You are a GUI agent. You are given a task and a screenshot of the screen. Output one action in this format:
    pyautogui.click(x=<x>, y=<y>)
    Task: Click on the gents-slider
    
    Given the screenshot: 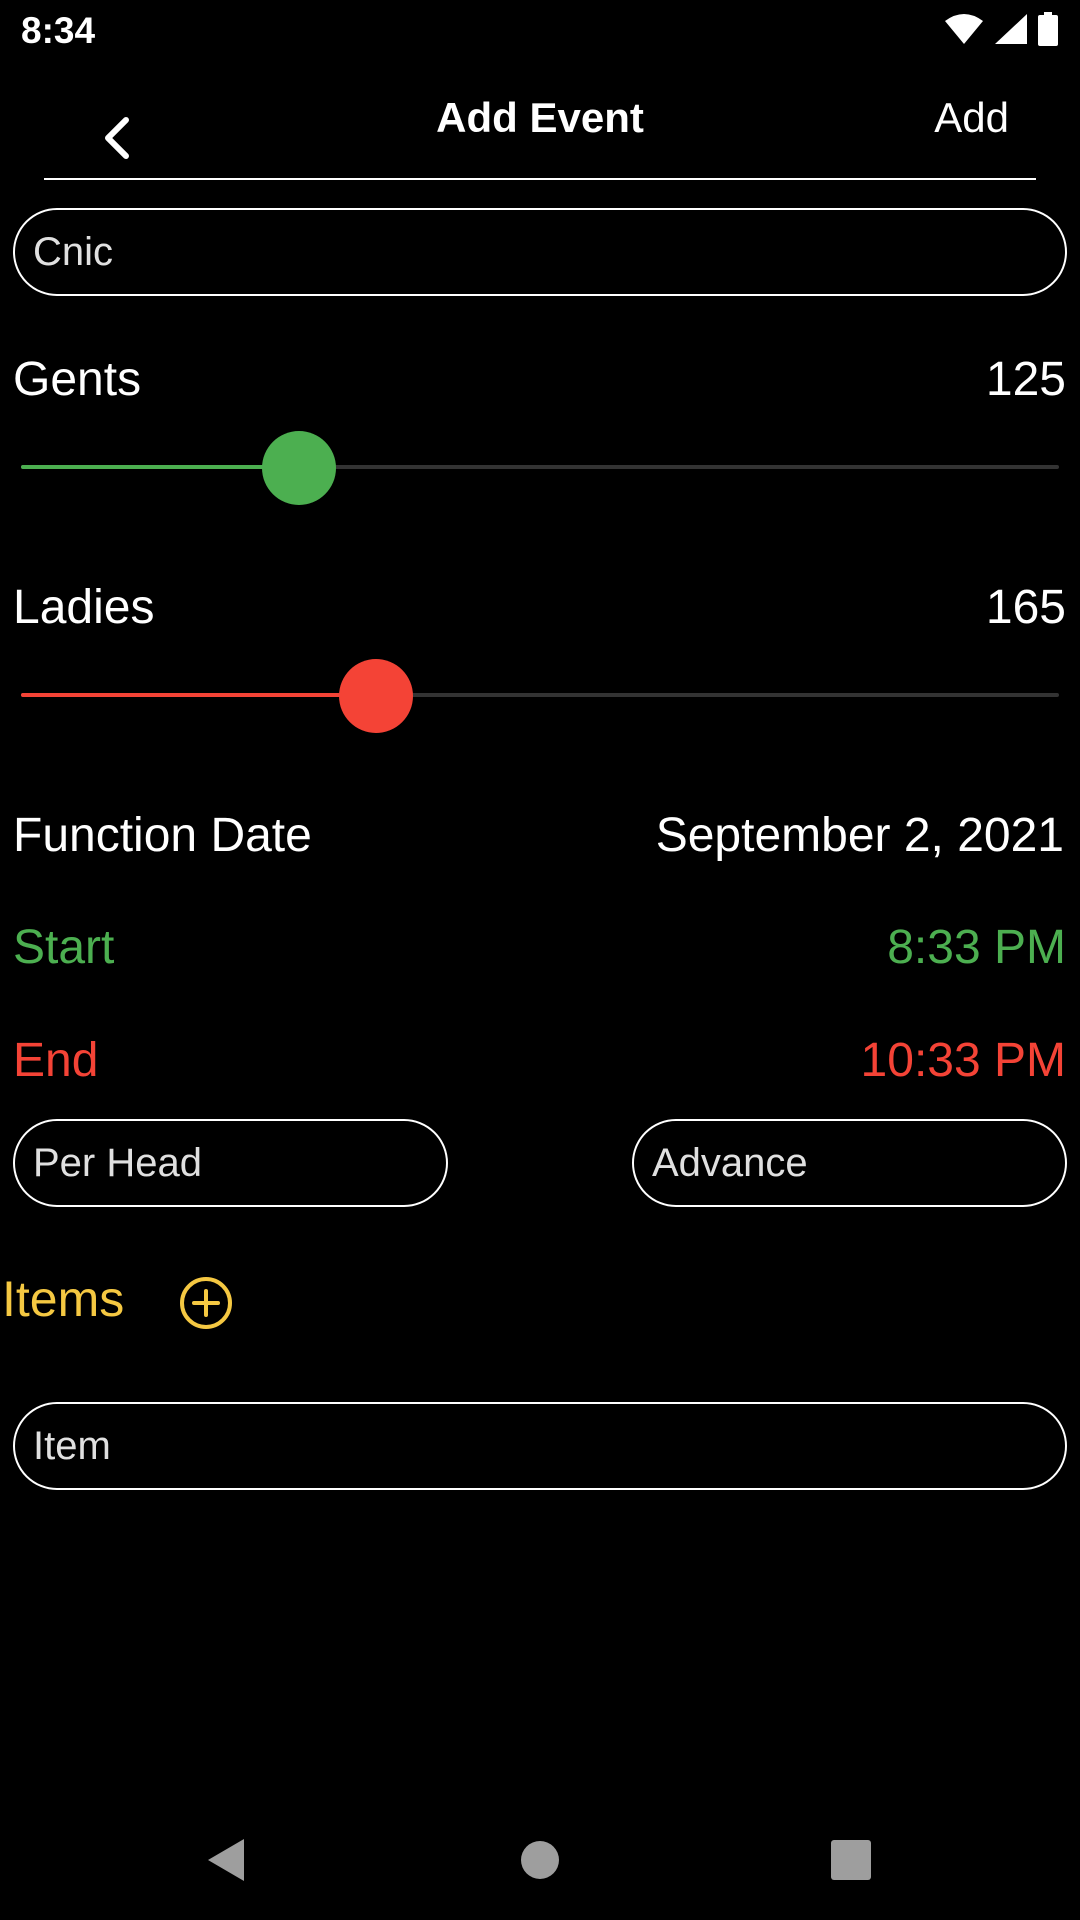 What is the action you would take?
    pyautogui.click(x=540, y=467)
    